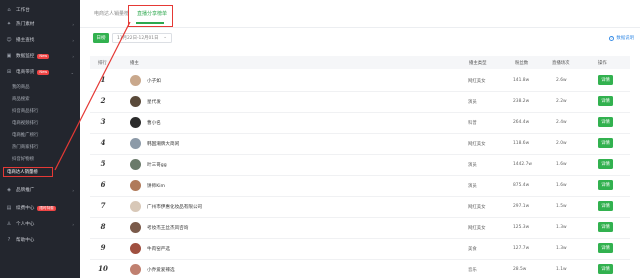 The height and width of the screenshot is (278, 640). What do you see at coordinates (40, 24) in the screenshot?
I see `nav-item-hot-material: ✦ 热门素材 ›` at bounding box center [40, 24].